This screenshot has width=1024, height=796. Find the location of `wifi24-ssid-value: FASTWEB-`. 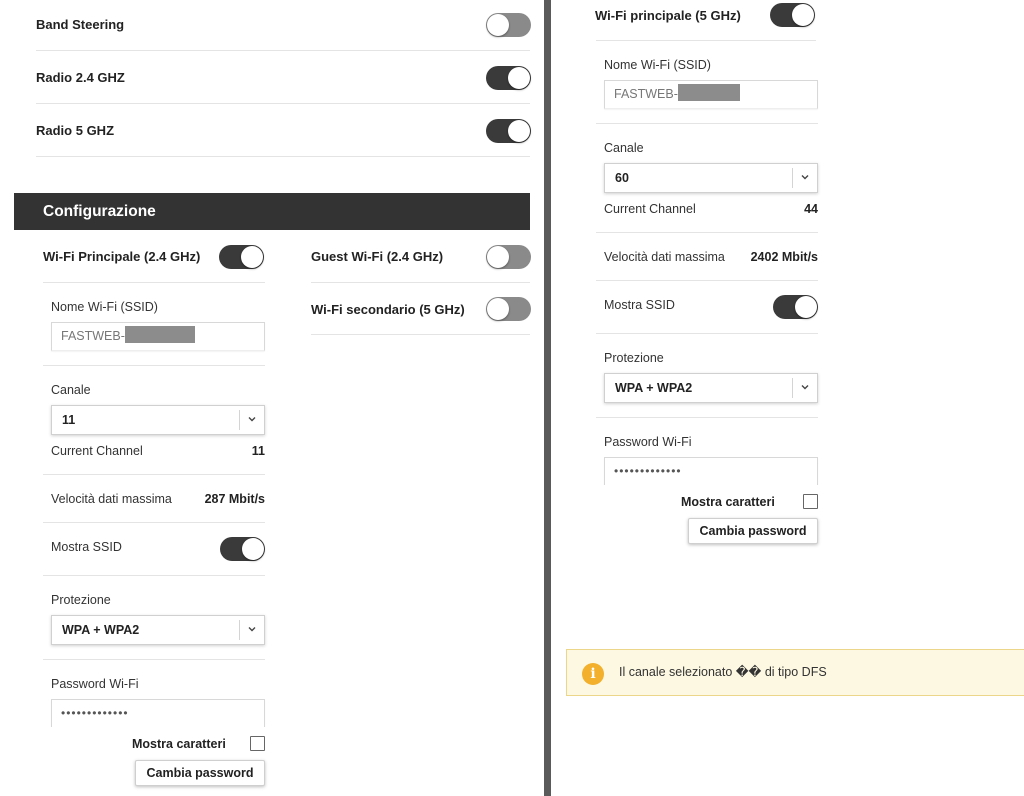

wifi24-ssid-value: FASTWEB- is located at coordinates (93, 336).